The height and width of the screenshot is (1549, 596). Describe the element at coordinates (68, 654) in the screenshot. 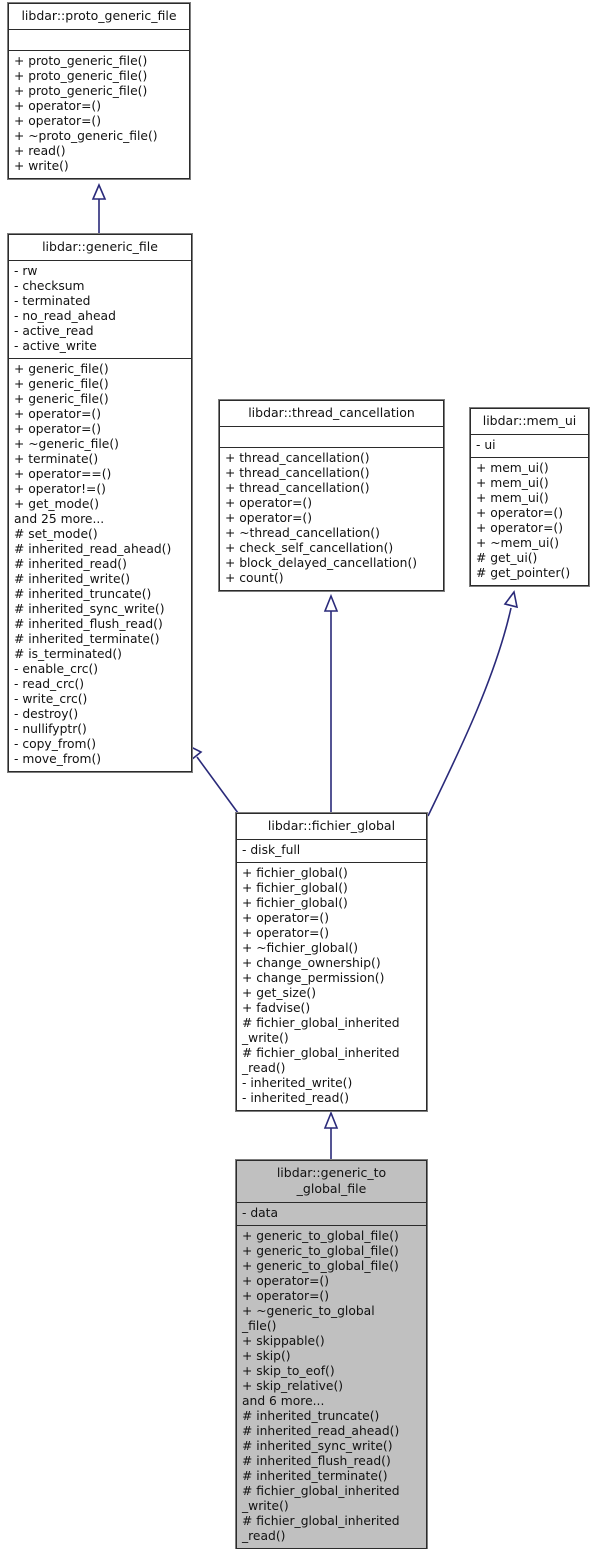

I see `operation-row: # is_terminated()` at that location.